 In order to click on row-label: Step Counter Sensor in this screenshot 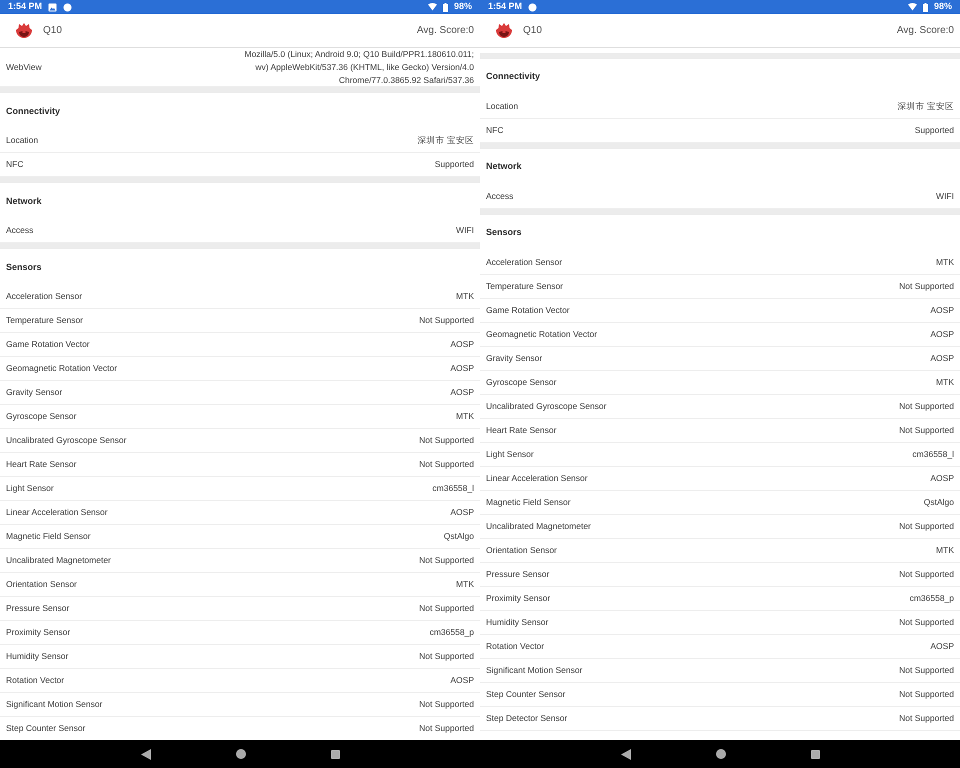, I will do `click(46, 729)`.